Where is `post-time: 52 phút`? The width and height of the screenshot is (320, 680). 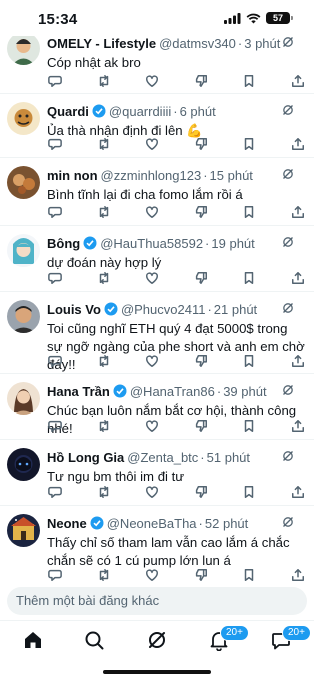
post-time: 52 phút is located at coordinates (226, 523).